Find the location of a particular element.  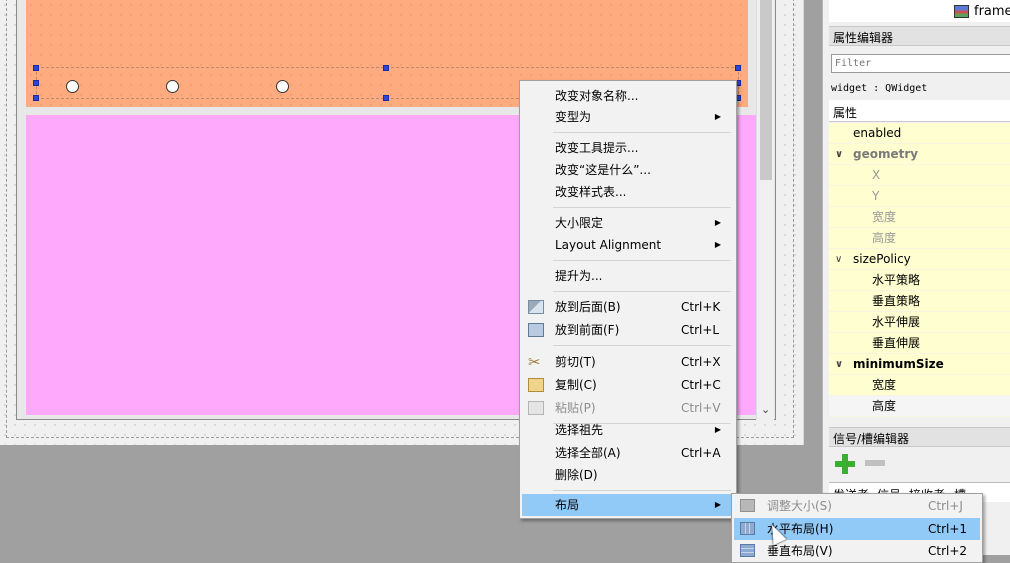

menu-item-bring-to-front: 放到前面(F) Ctrl+L is located at coordinates (628, 330).